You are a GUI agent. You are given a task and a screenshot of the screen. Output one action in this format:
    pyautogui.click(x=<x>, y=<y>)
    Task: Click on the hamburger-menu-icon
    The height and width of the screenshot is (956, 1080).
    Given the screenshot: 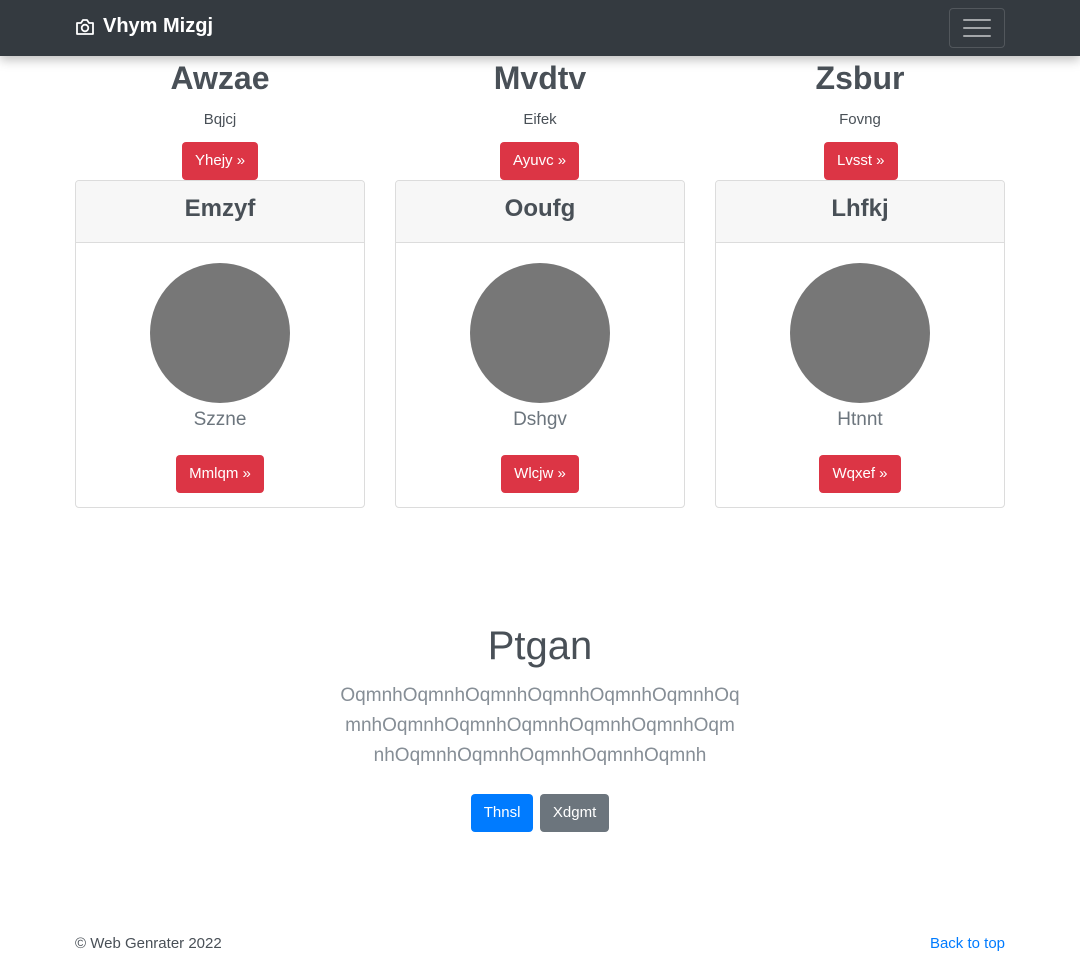 What is the action you would take?
    pyautogui.click(x=977, y=28)
    